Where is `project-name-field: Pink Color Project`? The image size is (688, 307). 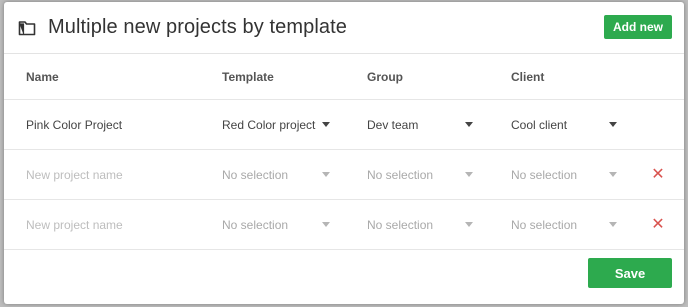 project-name-field: Pink Color Project is located at coordinates (116, 124).